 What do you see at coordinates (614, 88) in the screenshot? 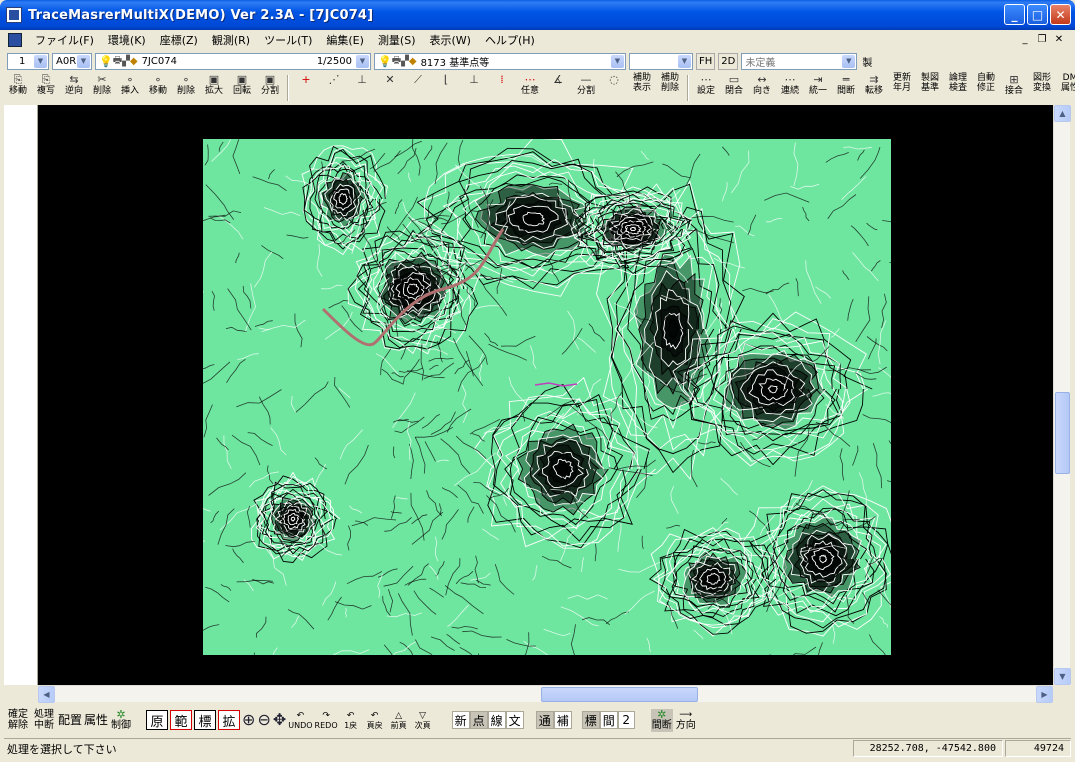
I see `ellipse-button: ◌` at bounding box center [614, 88].